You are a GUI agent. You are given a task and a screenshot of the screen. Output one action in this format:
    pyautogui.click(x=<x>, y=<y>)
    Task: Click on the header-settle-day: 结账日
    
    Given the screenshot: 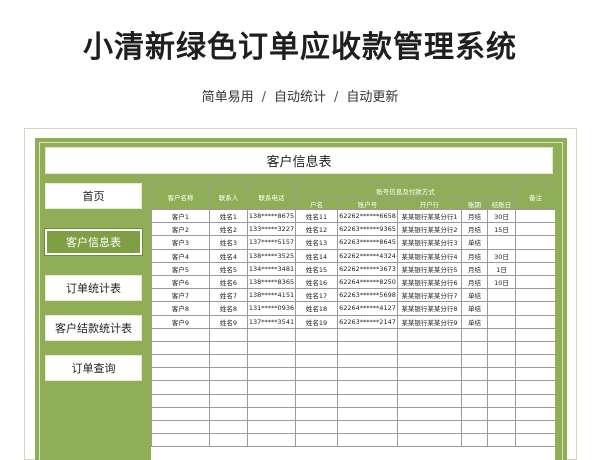 What is the action you would take?
    pyautogui.click(x=501, y=203)
    